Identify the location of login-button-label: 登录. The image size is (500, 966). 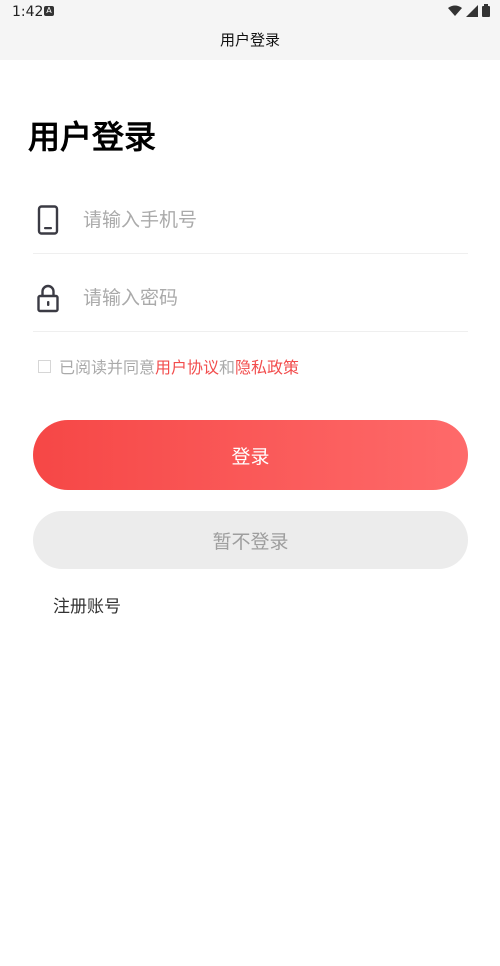
(250, 456).